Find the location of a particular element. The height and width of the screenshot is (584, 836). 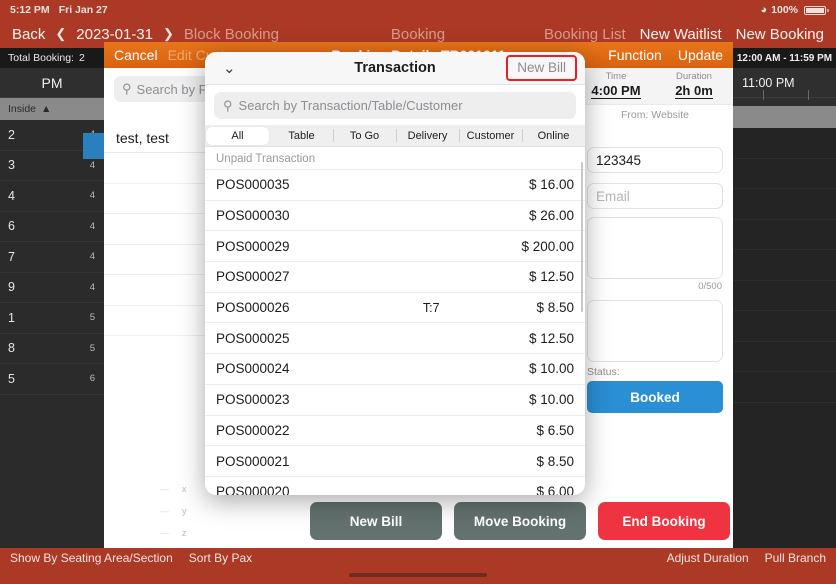

scrollbar-thumb is located at coordinates (581, 237).